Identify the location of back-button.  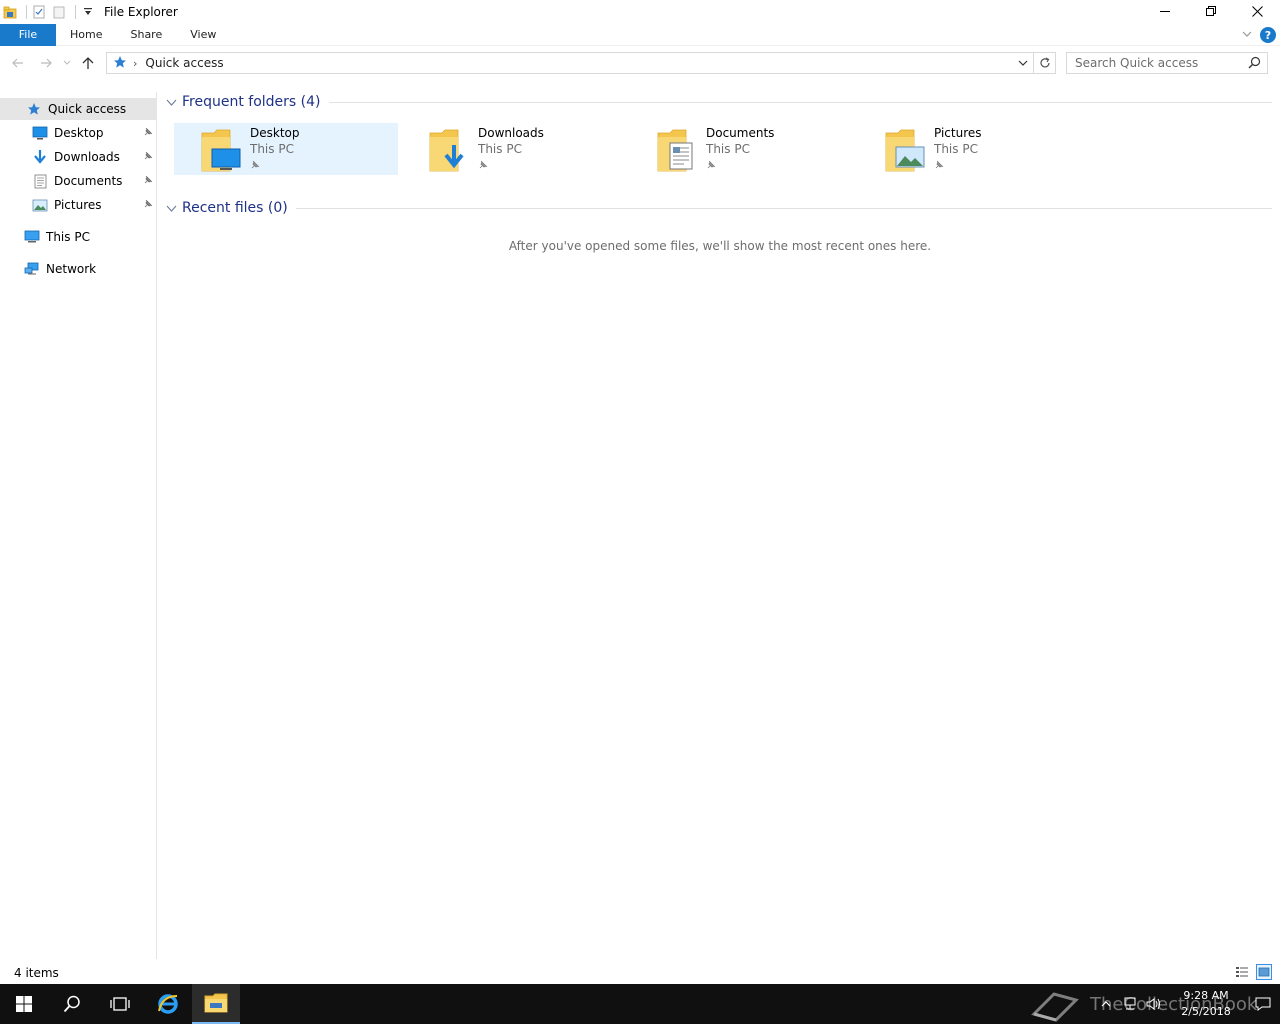
(18, 63).